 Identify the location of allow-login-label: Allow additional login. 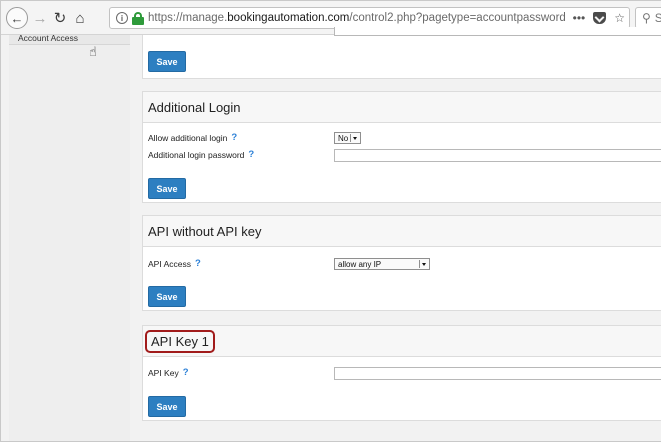
(188, 137).